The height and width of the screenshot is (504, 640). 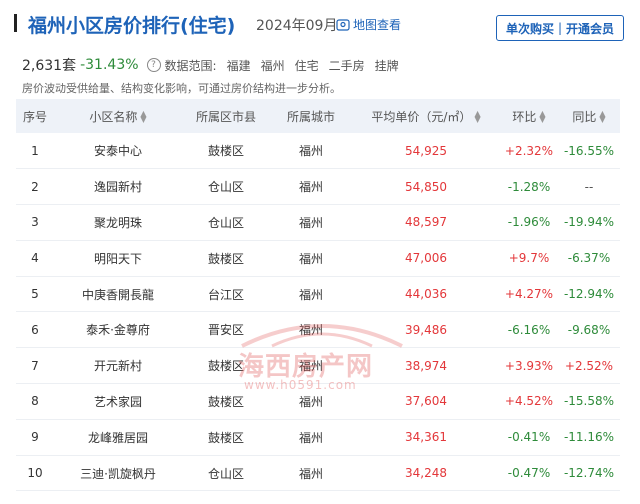 I want to click on cell-community-name: 三迪·凯旋枫丹, so click(x=118, y=473).